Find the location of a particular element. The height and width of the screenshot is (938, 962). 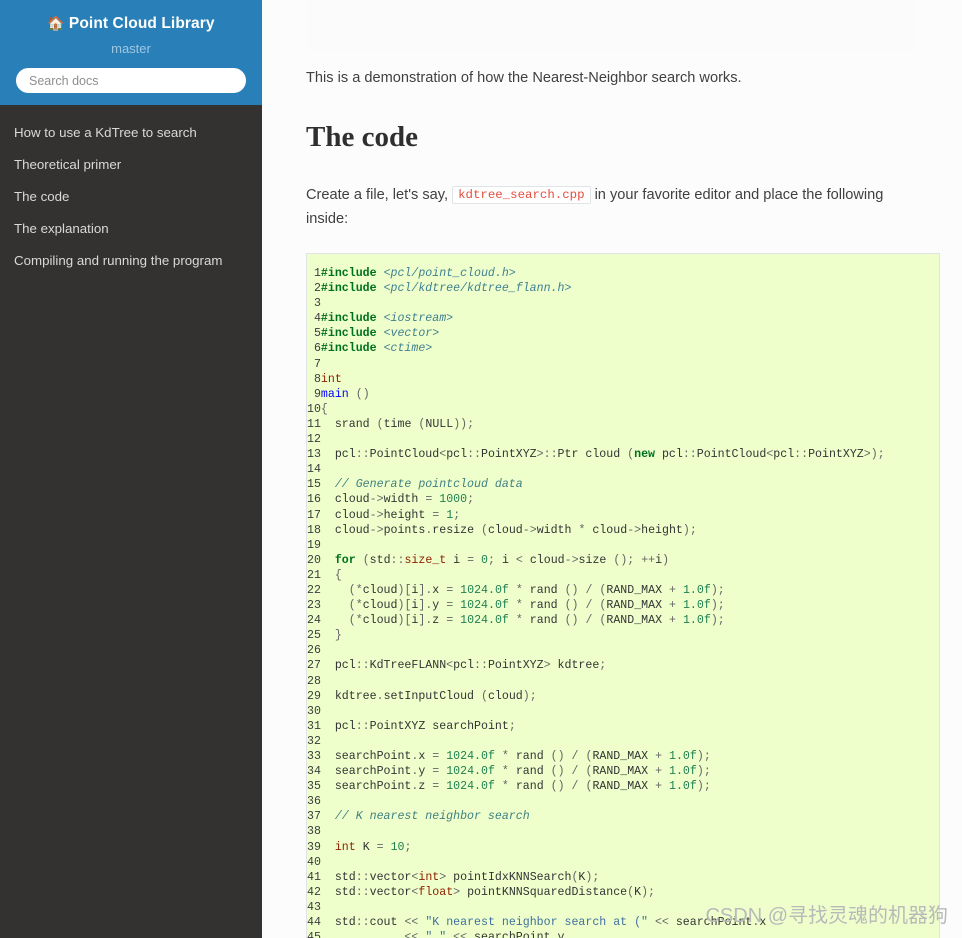

page-title: The code is located at coordinates (362, 137).